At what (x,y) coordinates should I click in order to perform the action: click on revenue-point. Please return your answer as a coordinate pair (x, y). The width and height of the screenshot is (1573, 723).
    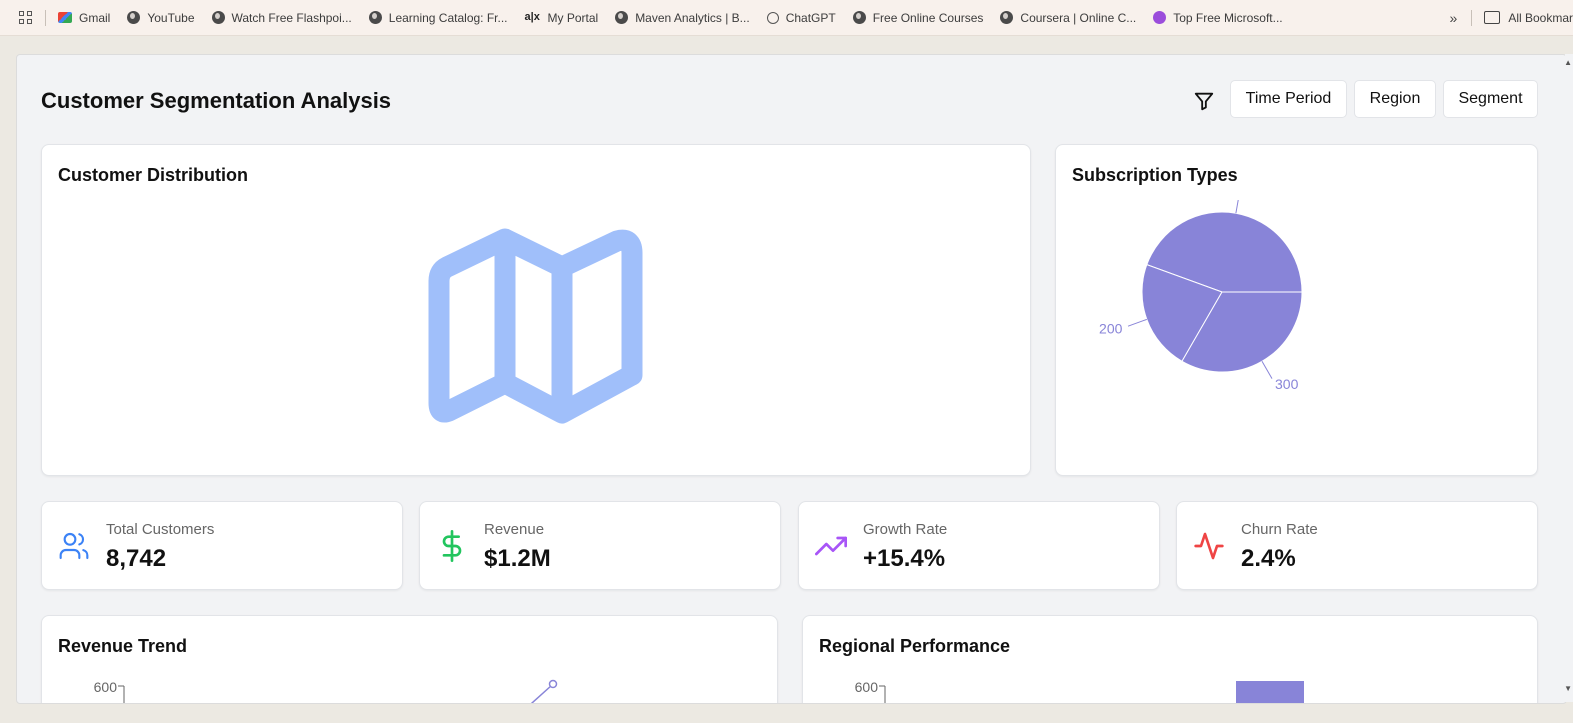
    Looking at the image, I should click on (553, 684).